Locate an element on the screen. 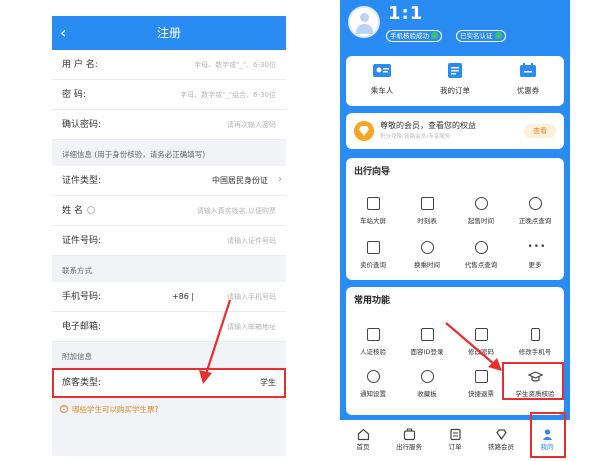 The image size is (600, 461). phone-icon is located at coordinates (535, 334).